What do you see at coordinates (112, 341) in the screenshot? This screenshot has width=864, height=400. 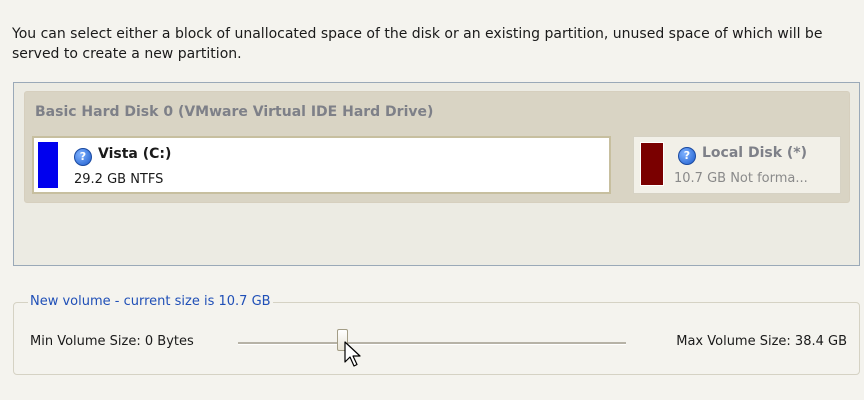 I see `min-volume-size-label: Min Volume Size: 0 Bytes` at bounding box center [112, 341].